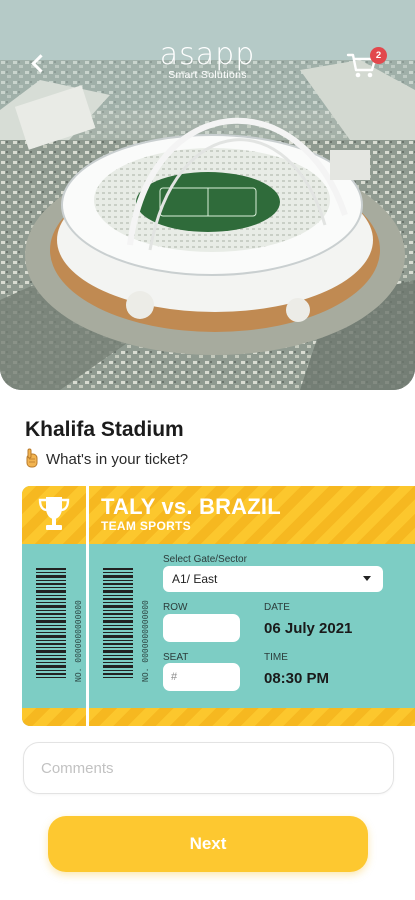 Image resolution: width=415 pixels, height=900 pixels. Describe the element at coordinates (252, 717) in the screenshot. I see `ticket-footer-band` at that location.